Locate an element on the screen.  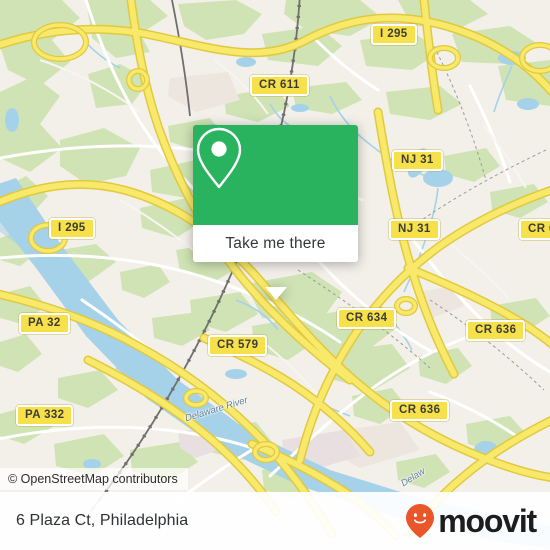
moovit-pin-smiley-icon is located at coordinates (420, 521).